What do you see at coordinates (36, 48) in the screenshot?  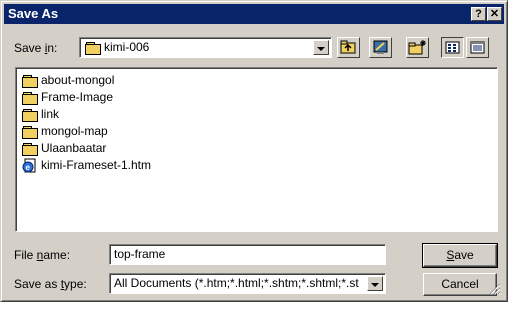 I see `save-in-label: Save in:` at bounding box center [36, 48].